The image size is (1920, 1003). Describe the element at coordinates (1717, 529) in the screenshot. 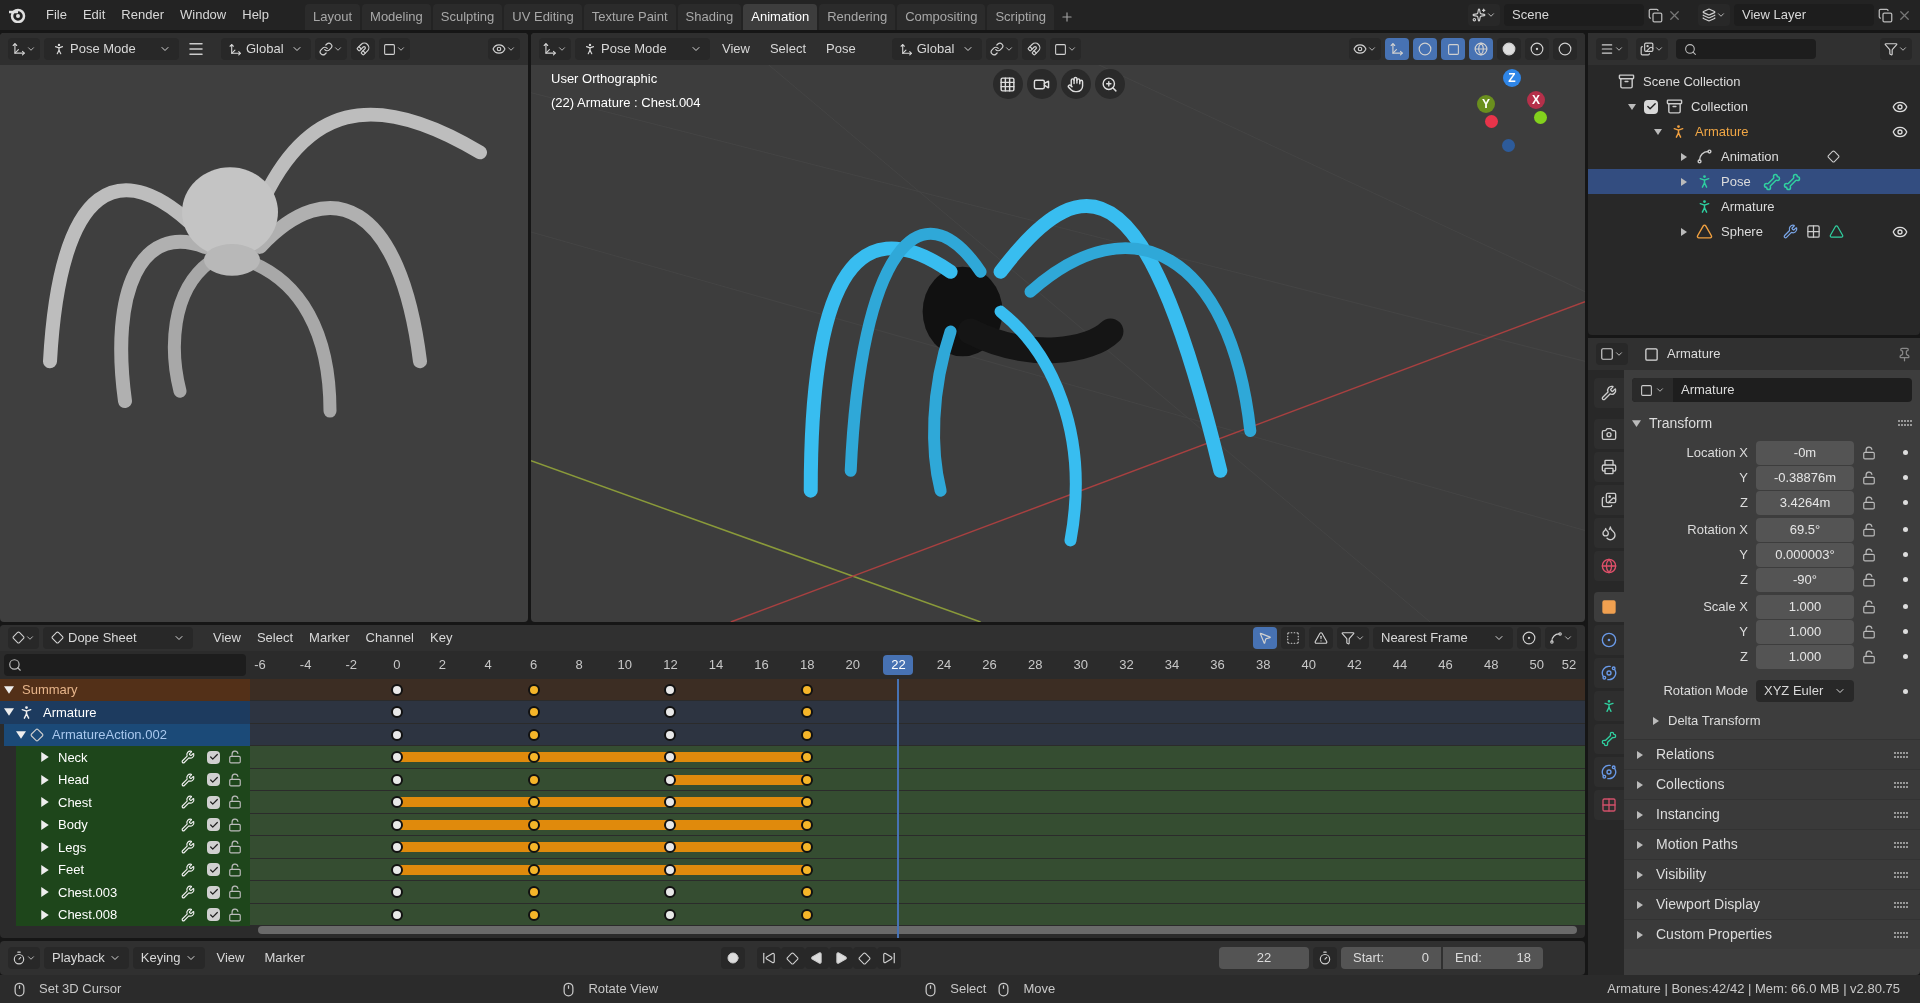

I see `property-label: Rotation X` at that location.